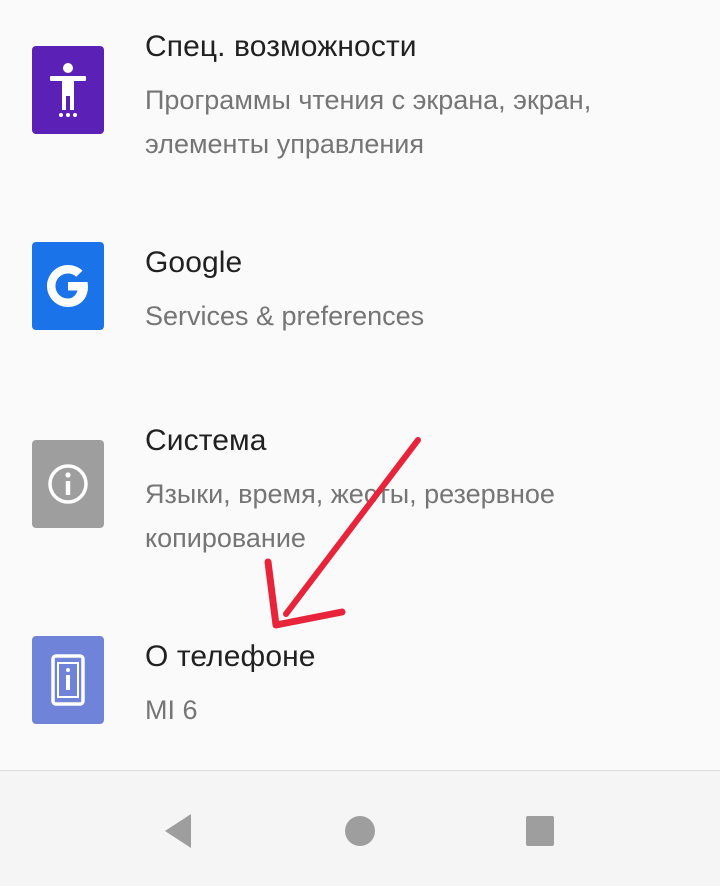 The width and height of the screenshot is (720, 886). I want to click on settings-item-title: Спец. возможности, so click(281, 46).